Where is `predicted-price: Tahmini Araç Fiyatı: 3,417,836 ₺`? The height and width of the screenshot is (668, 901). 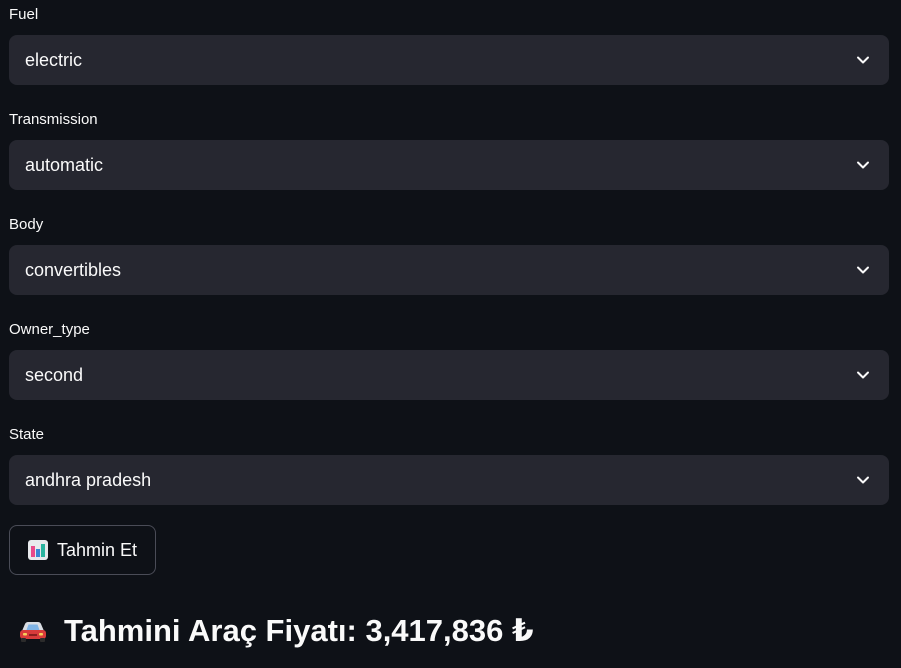
predicted-price: Tahmini Araç Fiyatı: 3,417,836 ₺ is located at coordinates (299, 630).